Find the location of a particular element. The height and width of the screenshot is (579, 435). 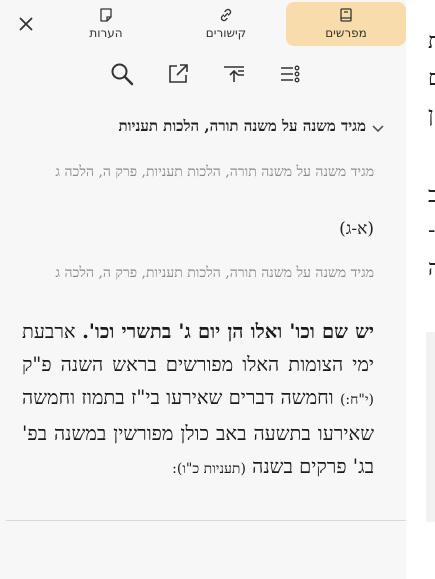

sort-icon is located at coordinates (234, 74).